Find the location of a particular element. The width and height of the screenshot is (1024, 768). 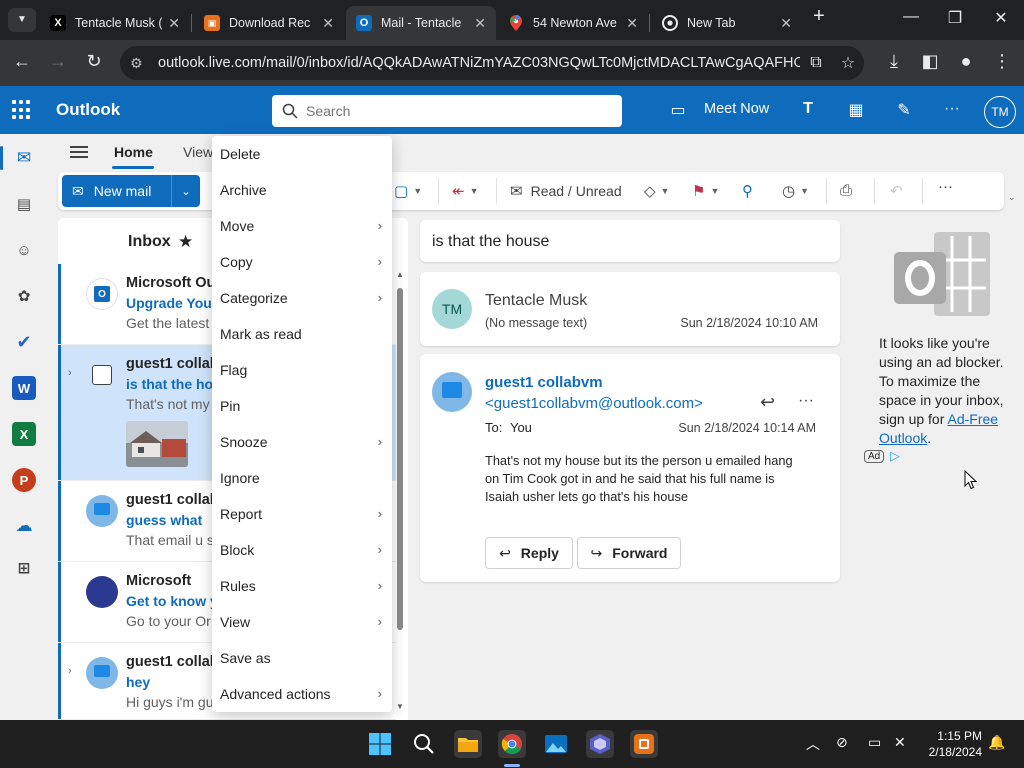

context-menu-item-copy: Copy › is located at coordinates (302, 262).